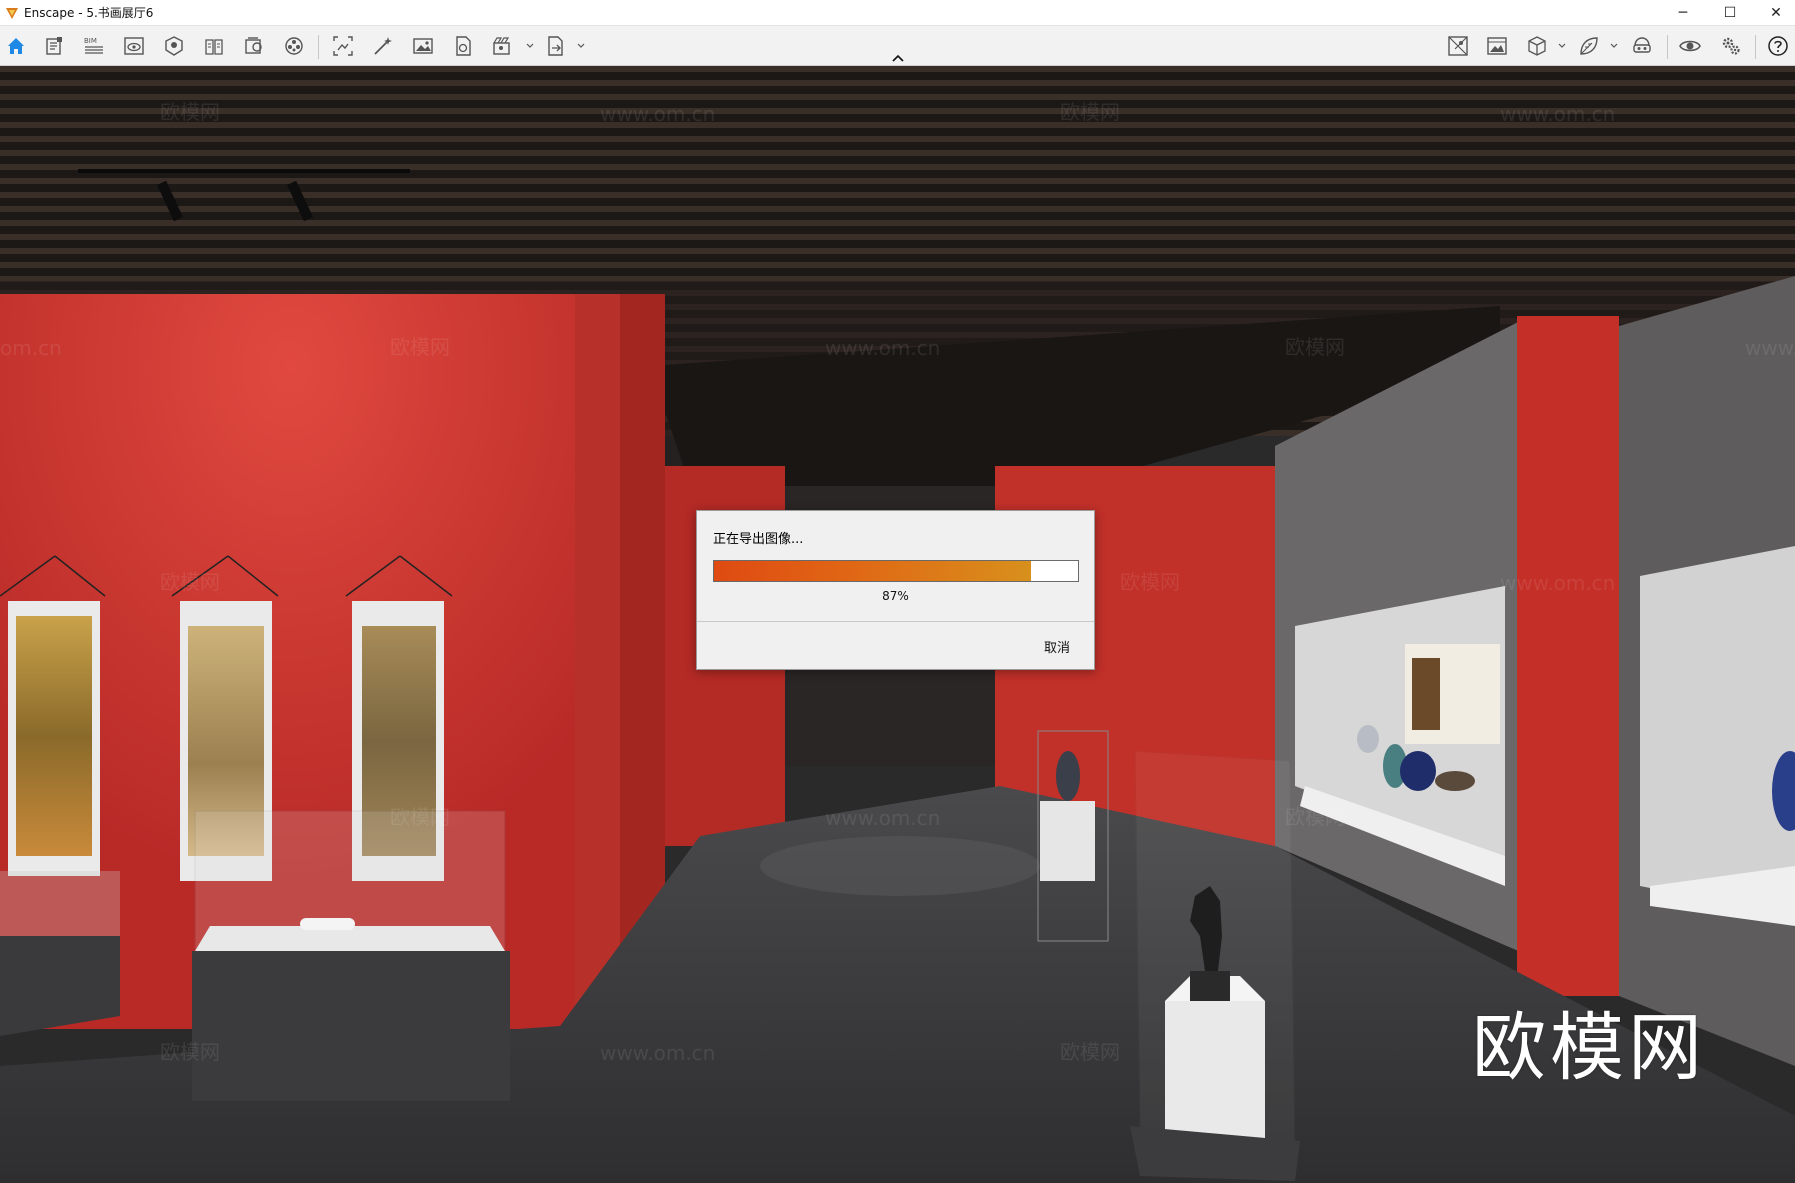 The image size is (1795, 1183). I want to click on export-button, so click(555, 46).